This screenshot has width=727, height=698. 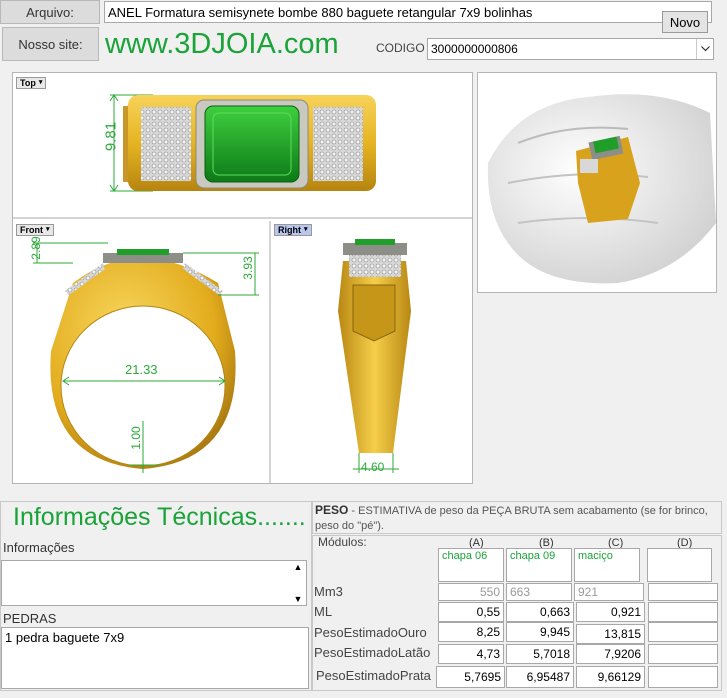 What do you see at coordinates (471, 654) in the screenshot?
I see `latao-a: 4,73` at bounding box center [471, 654].